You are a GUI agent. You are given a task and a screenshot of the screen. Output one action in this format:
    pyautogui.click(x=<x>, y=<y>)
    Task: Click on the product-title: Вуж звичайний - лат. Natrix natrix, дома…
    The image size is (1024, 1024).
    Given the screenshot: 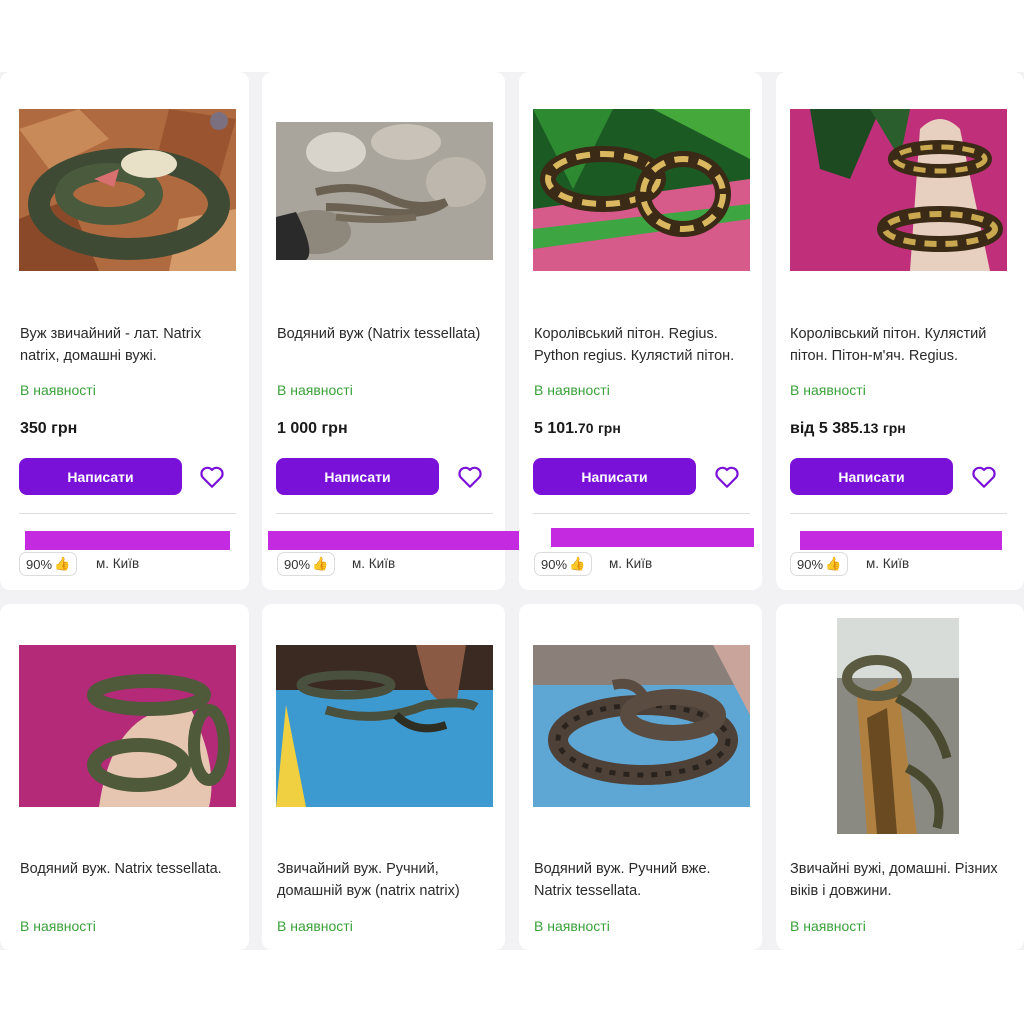 What is the action you would take?
    pyautogui.click(x=129, y=345)
    